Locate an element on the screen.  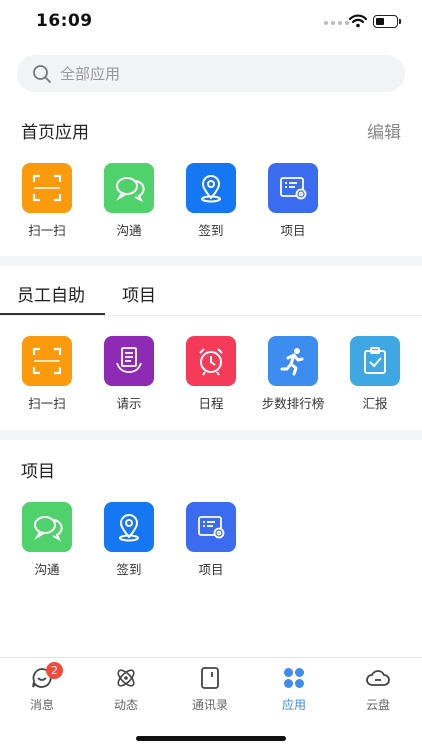
home-indicator is located at coordinates (211, 738).